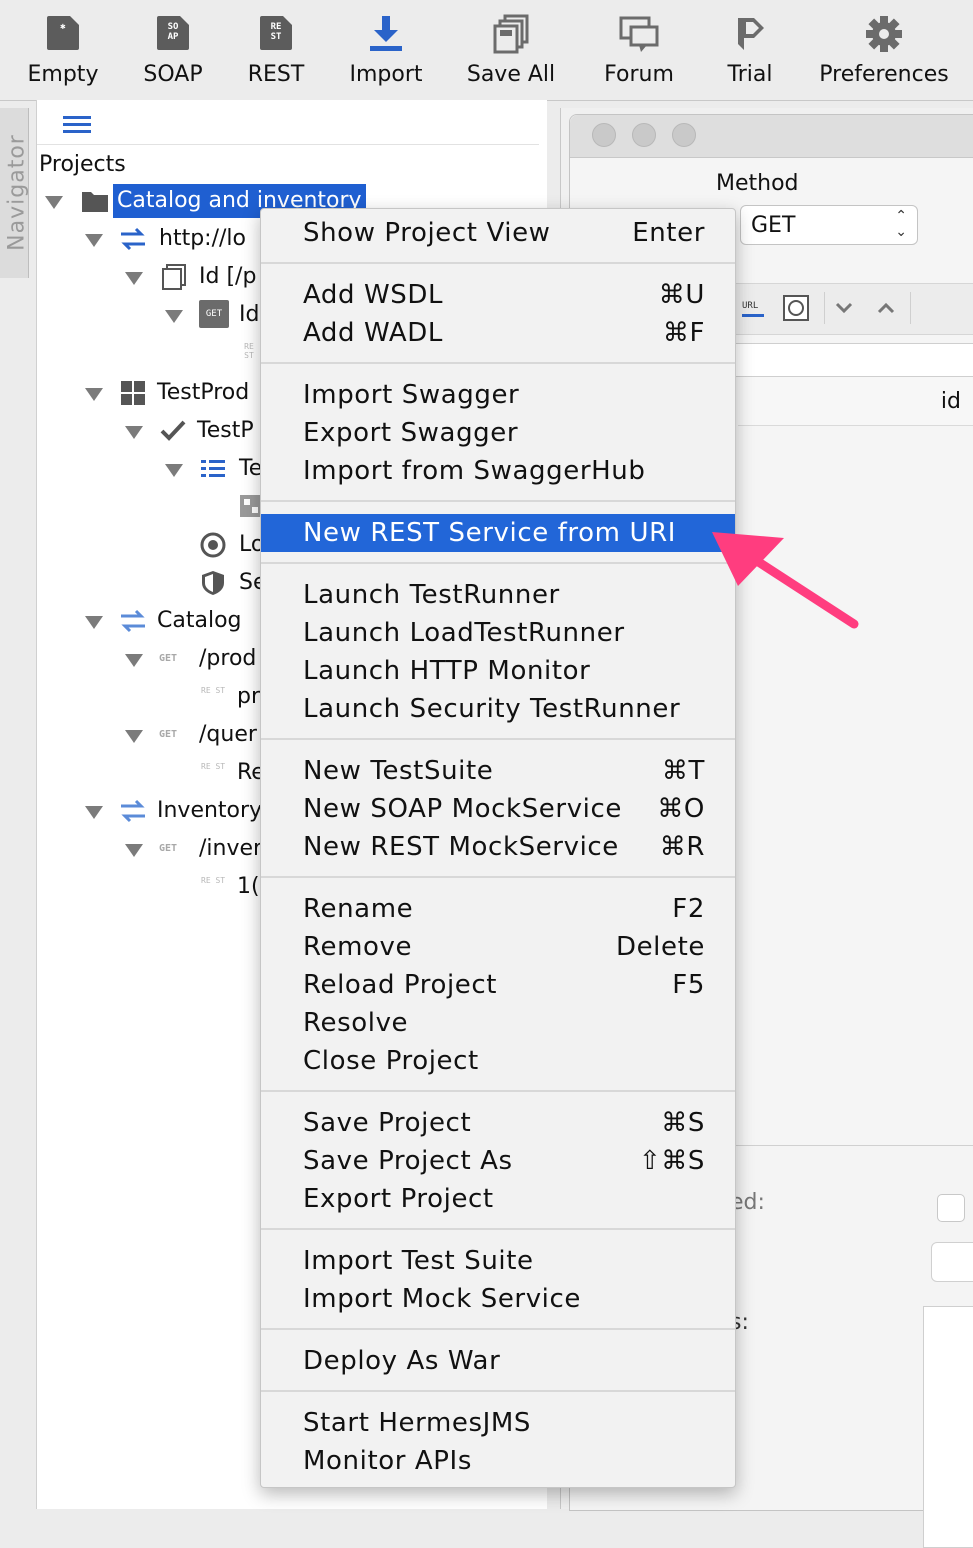 The height and width of the screenshot is (1548, 973). I want to click on menu-item-rename: Rename F2, so click(498, 909).